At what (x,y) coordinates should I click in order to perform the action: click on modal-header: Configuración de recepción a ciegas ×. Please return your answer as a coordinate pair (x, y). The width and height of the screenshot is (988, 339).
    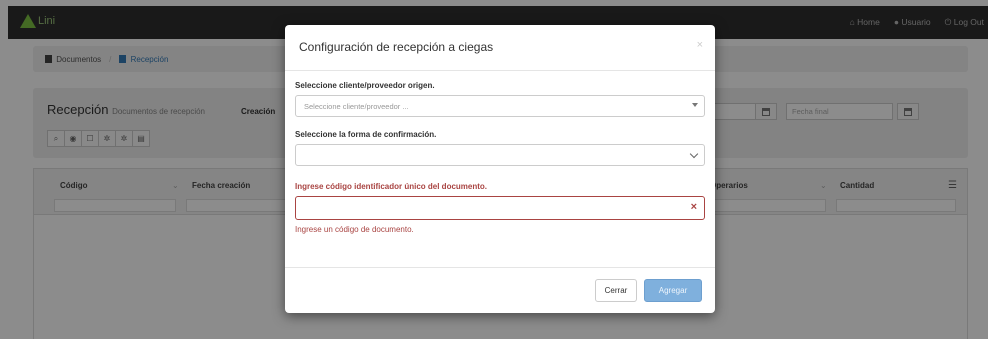
    Looking at the image, I should click on (500, 48).